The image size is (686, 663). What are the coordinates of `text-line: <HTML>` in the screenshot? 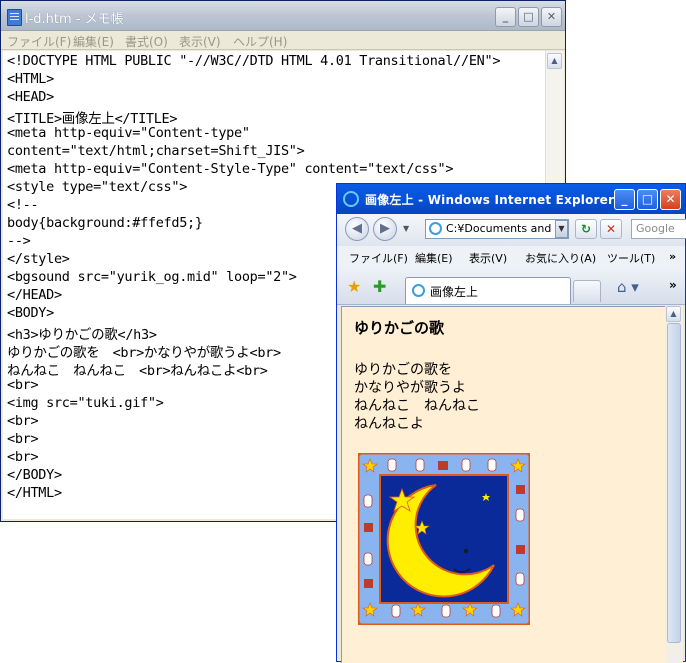 It's located at (30, 79).